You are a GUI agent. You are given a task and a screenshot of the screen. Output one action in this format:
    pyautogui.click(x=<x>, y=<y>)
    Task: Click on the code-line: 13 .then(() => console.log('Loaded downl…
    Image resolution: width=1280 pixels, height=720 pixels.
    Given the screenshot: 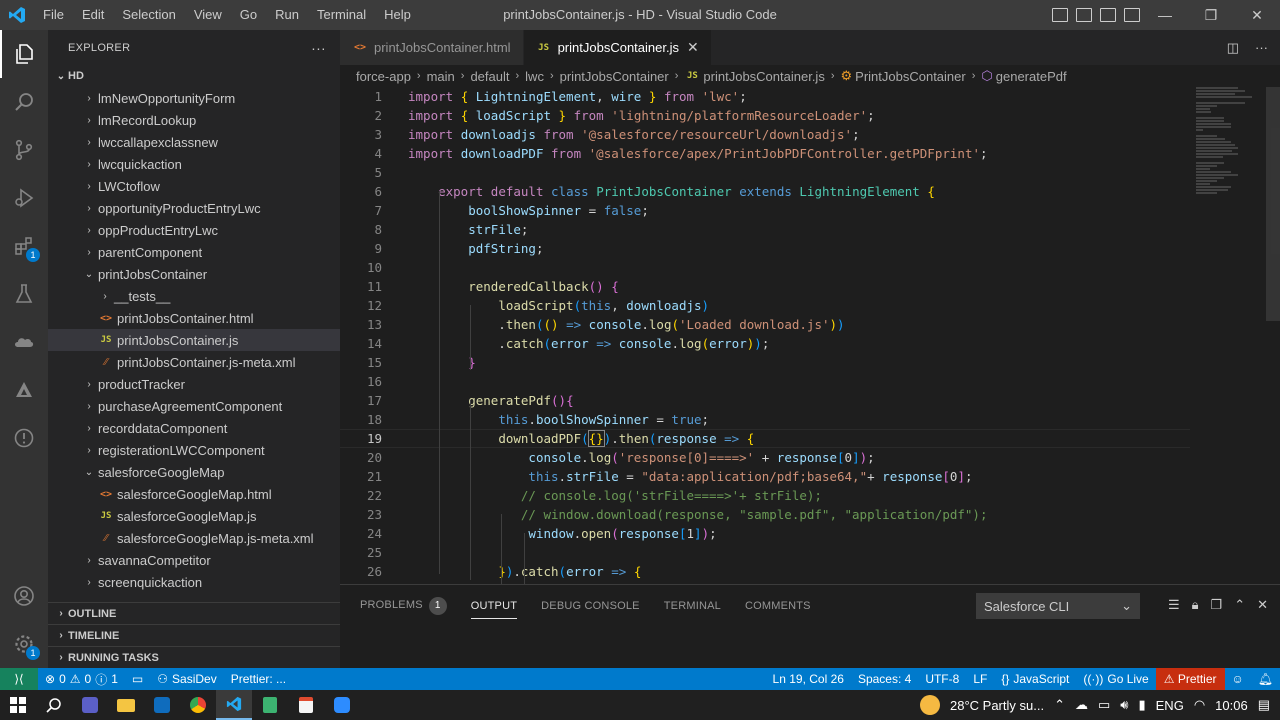 What is the action you would take?
    pyautogui.click(x=765, y=324)
    